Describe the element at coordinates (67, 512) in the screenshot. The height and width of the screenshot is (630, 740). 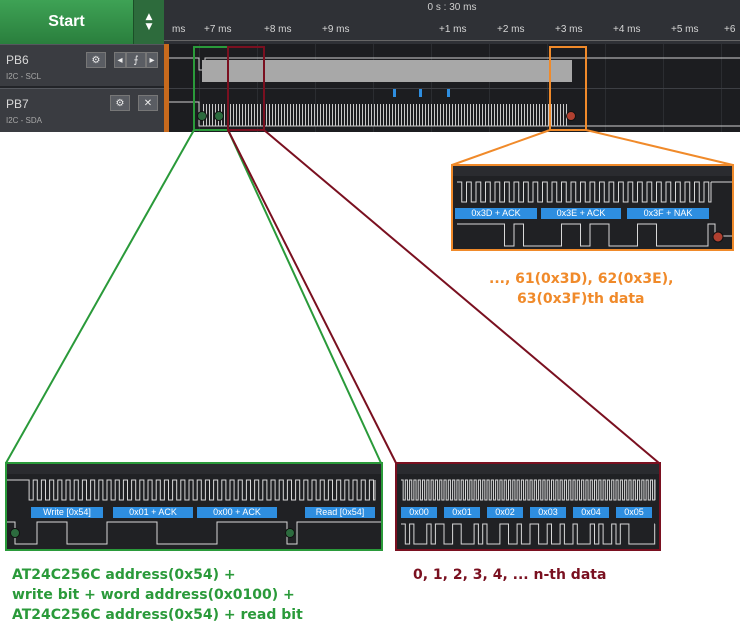
I see `decoded-frame-label: Write [0x54]` at that location.